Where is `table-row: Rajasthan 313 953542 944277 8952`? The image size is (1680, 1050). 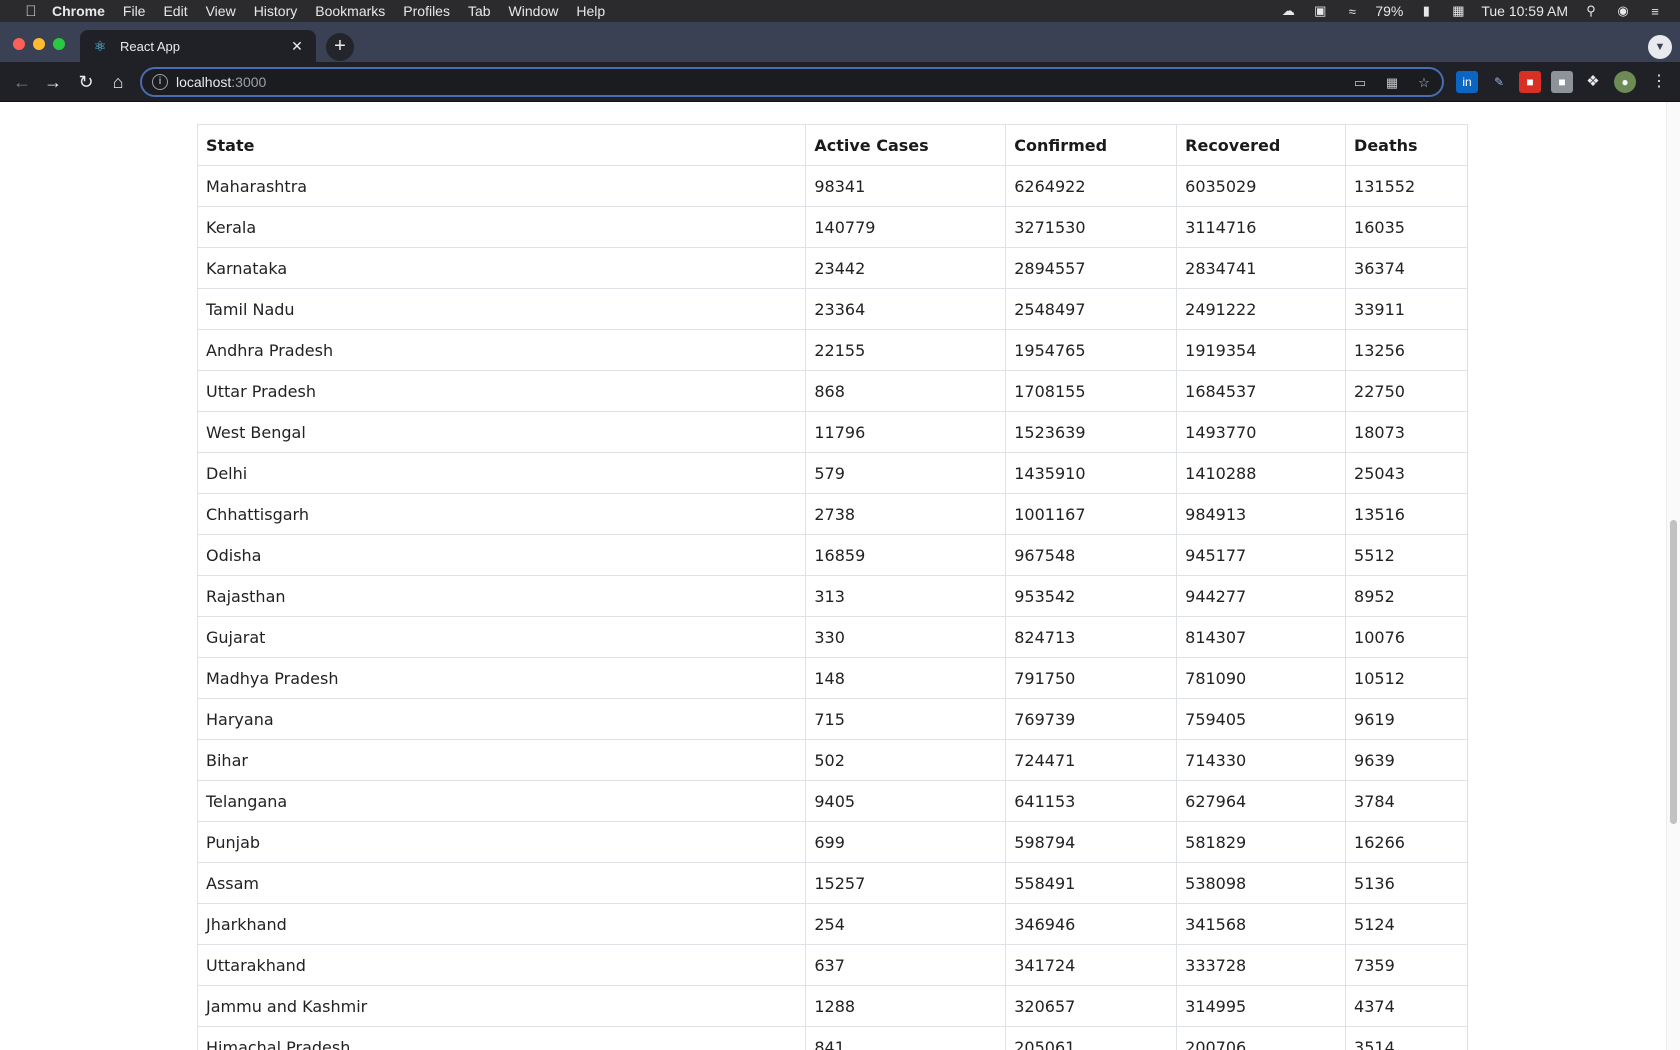
table-row: Rajasthan 313 953542 944277 8952 is located at coordinates (832, 596).